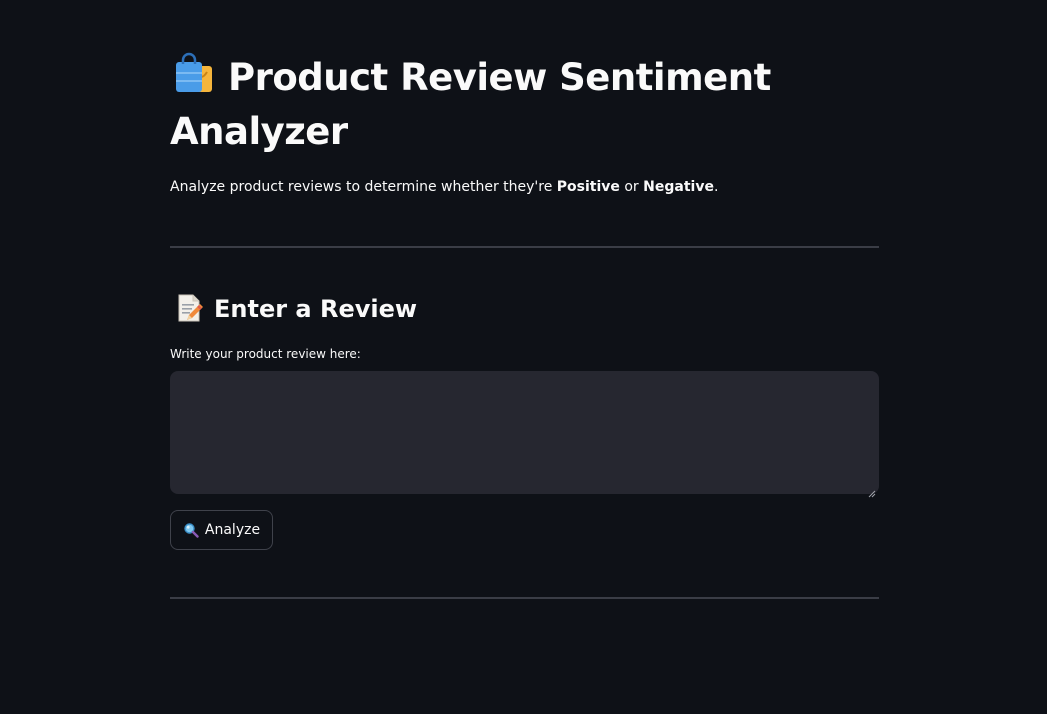  I want to click on review-input-label: Write your product review here:, so click(265, 354).